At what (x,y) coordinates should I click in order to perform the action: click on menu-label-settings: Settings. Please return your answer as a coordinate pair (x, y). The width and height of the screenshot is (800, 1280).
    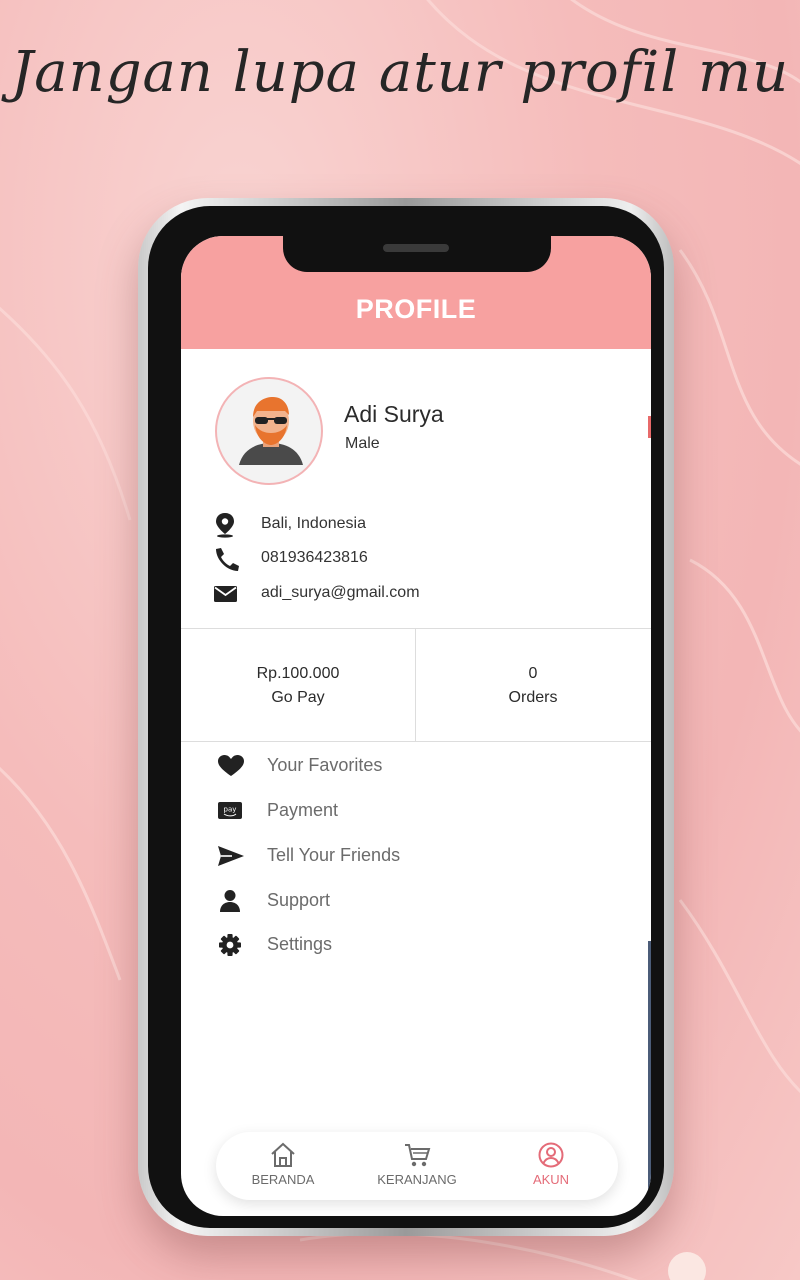
    Looking at the image, I should click on (300, 944).